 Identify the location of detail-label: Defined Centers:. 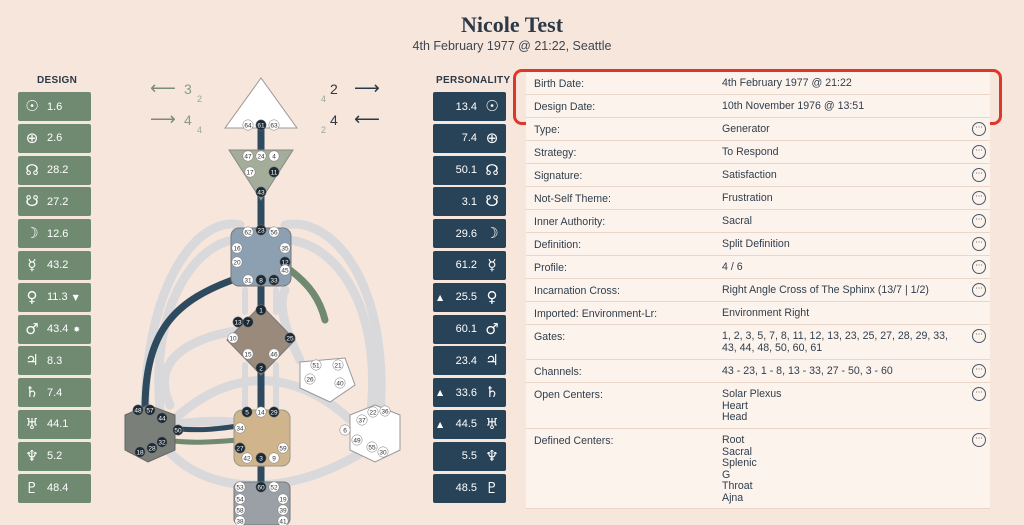
(574, 441).